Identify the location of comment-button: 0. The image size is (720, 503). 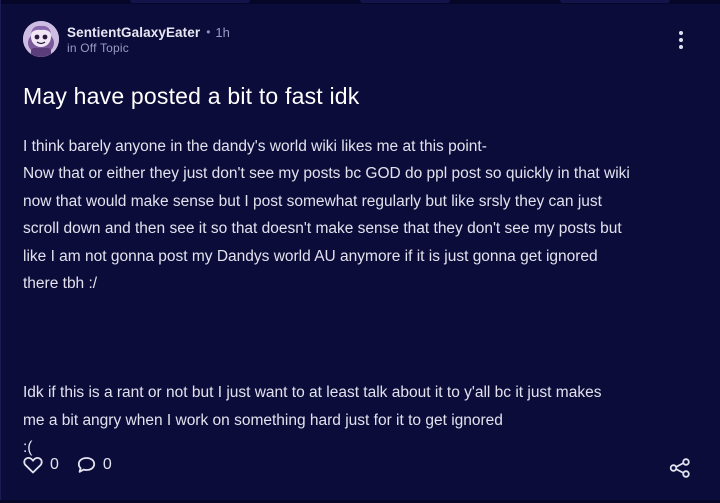
(94, 465).